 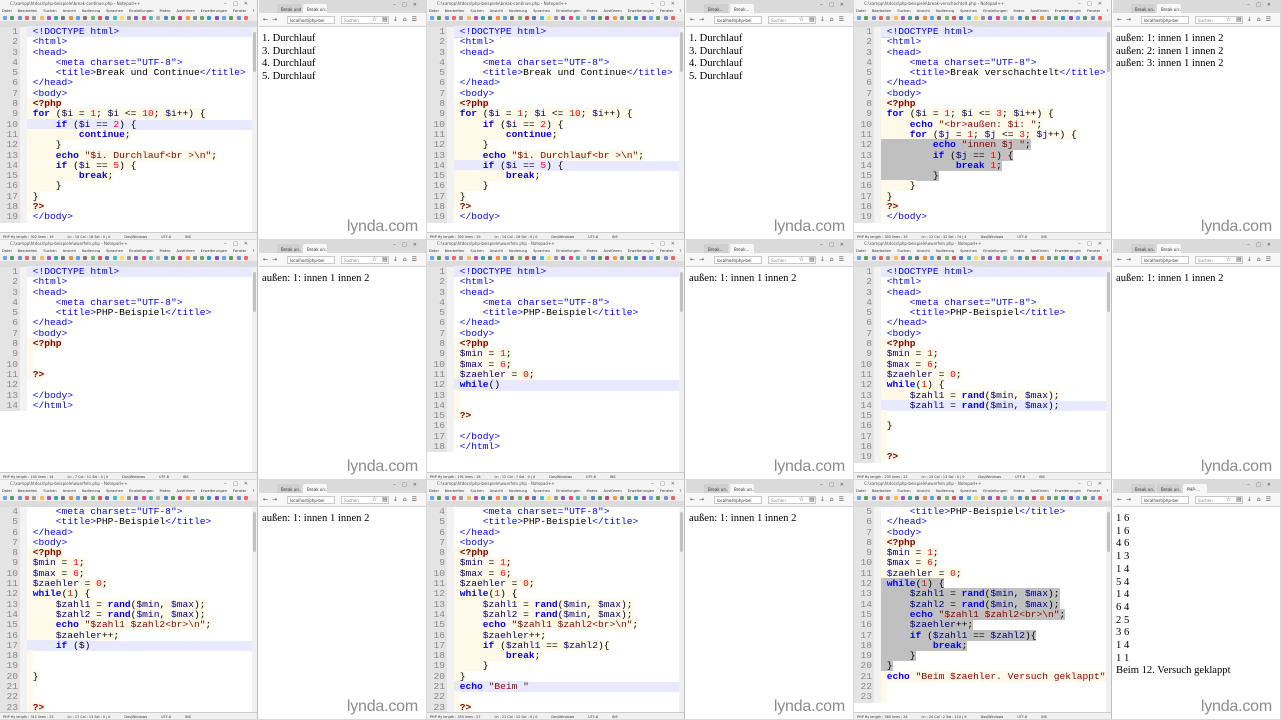 I want to click on menu-item: Bearbeiten, so click(x=455, y=251).